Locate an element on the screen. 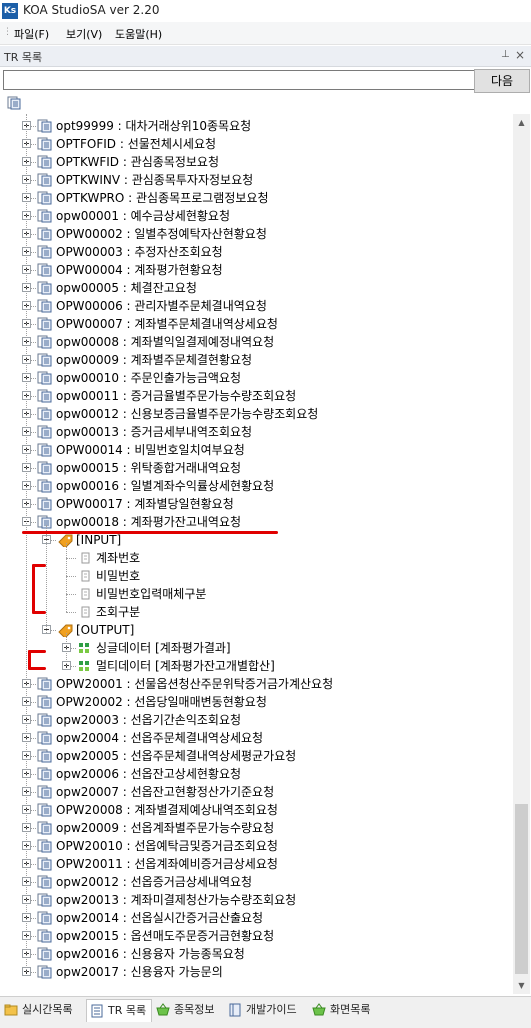 This screenshot has width=531, height=1028. annotation-bracket-output-bottom is located at coordinates (37, 668).